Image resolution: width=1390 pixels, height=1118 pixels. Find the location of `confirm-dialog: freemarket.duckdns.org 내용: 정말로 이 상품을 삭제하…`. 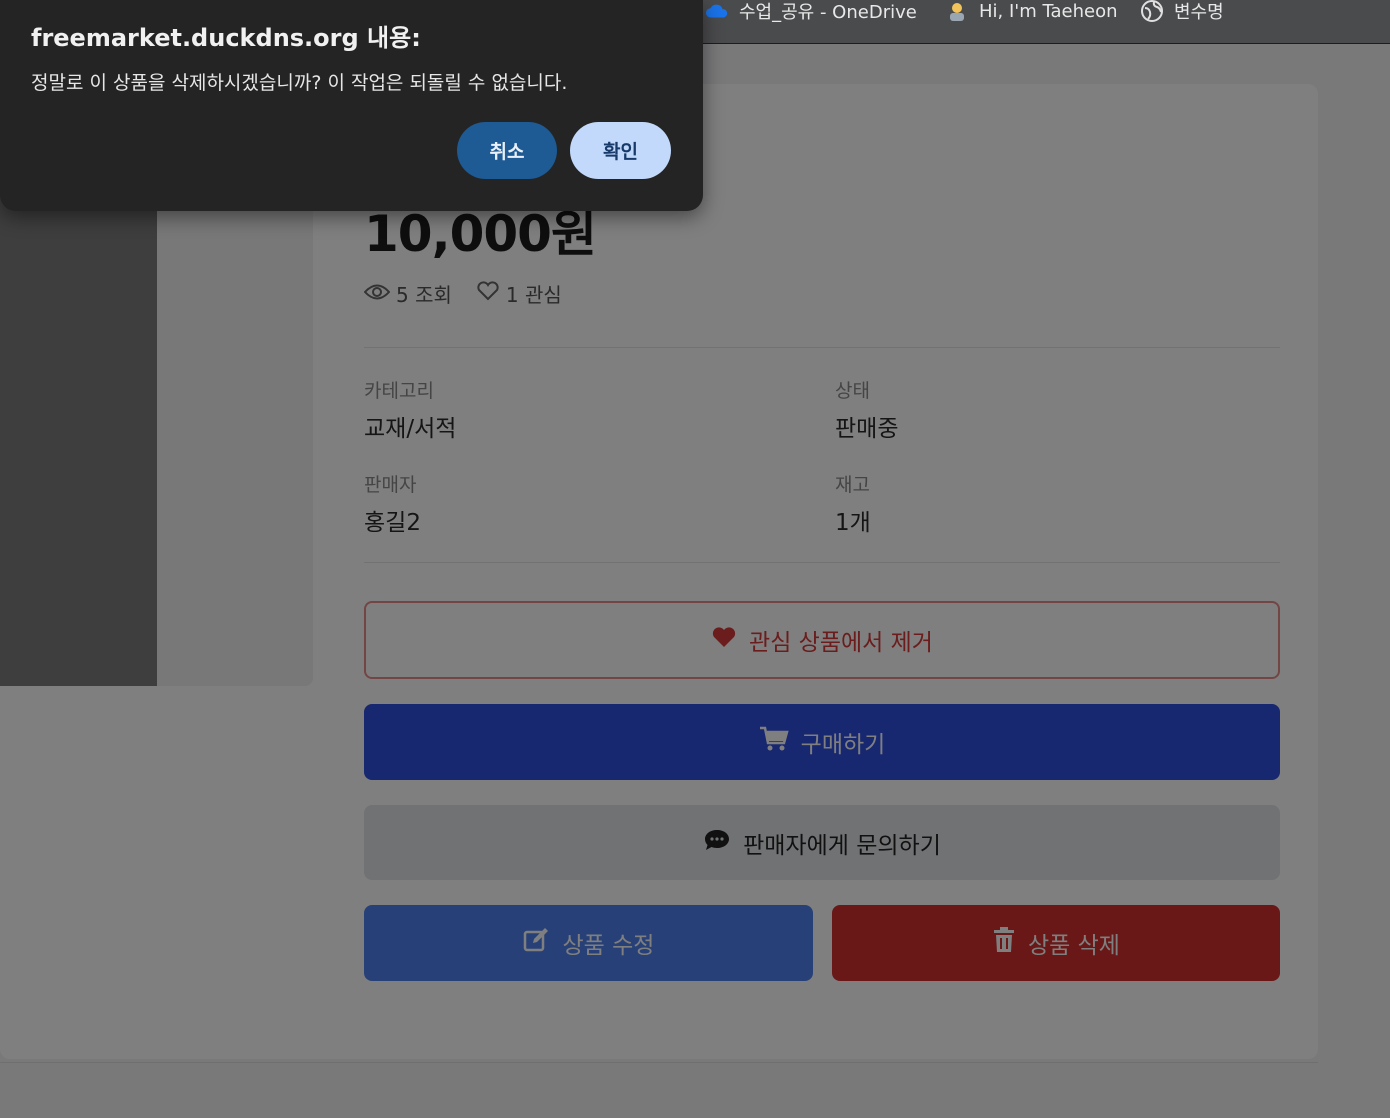

confirm-dialog: freemarket.duckdns.org 내용: 정말로 이 상품을 삭제하… is located at coordinates (351, 105).